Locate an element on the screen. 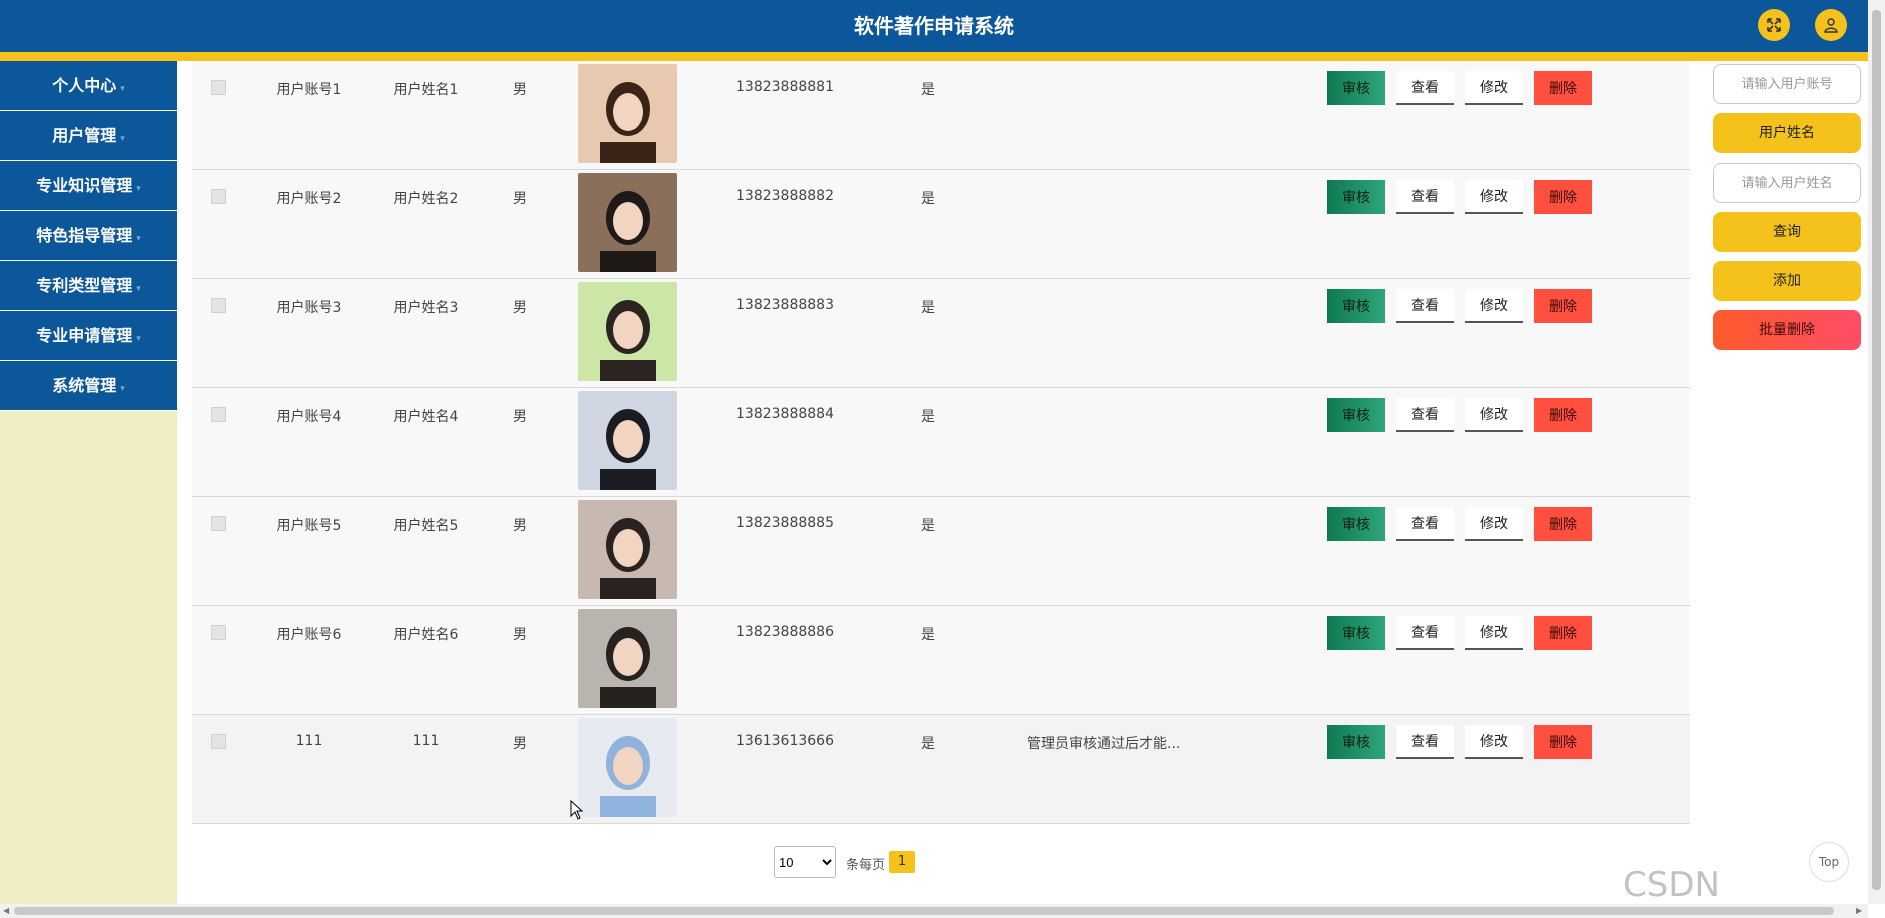 This screenshot has height=918, width=1885. user-account: 用户账号6 is located at coordinates (309, 635).